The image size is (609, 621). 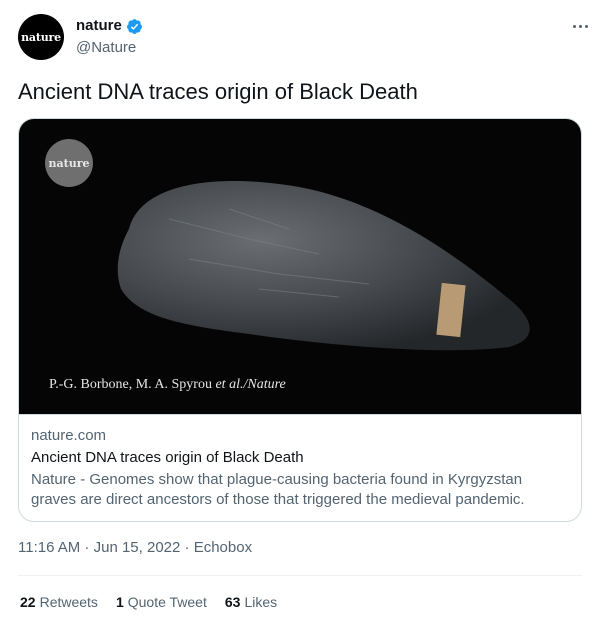 What do you see at coordinates (49, 547) in the screenshot?
I see `tweet-time: 11:16 AM` at bounding box center [49, 547].